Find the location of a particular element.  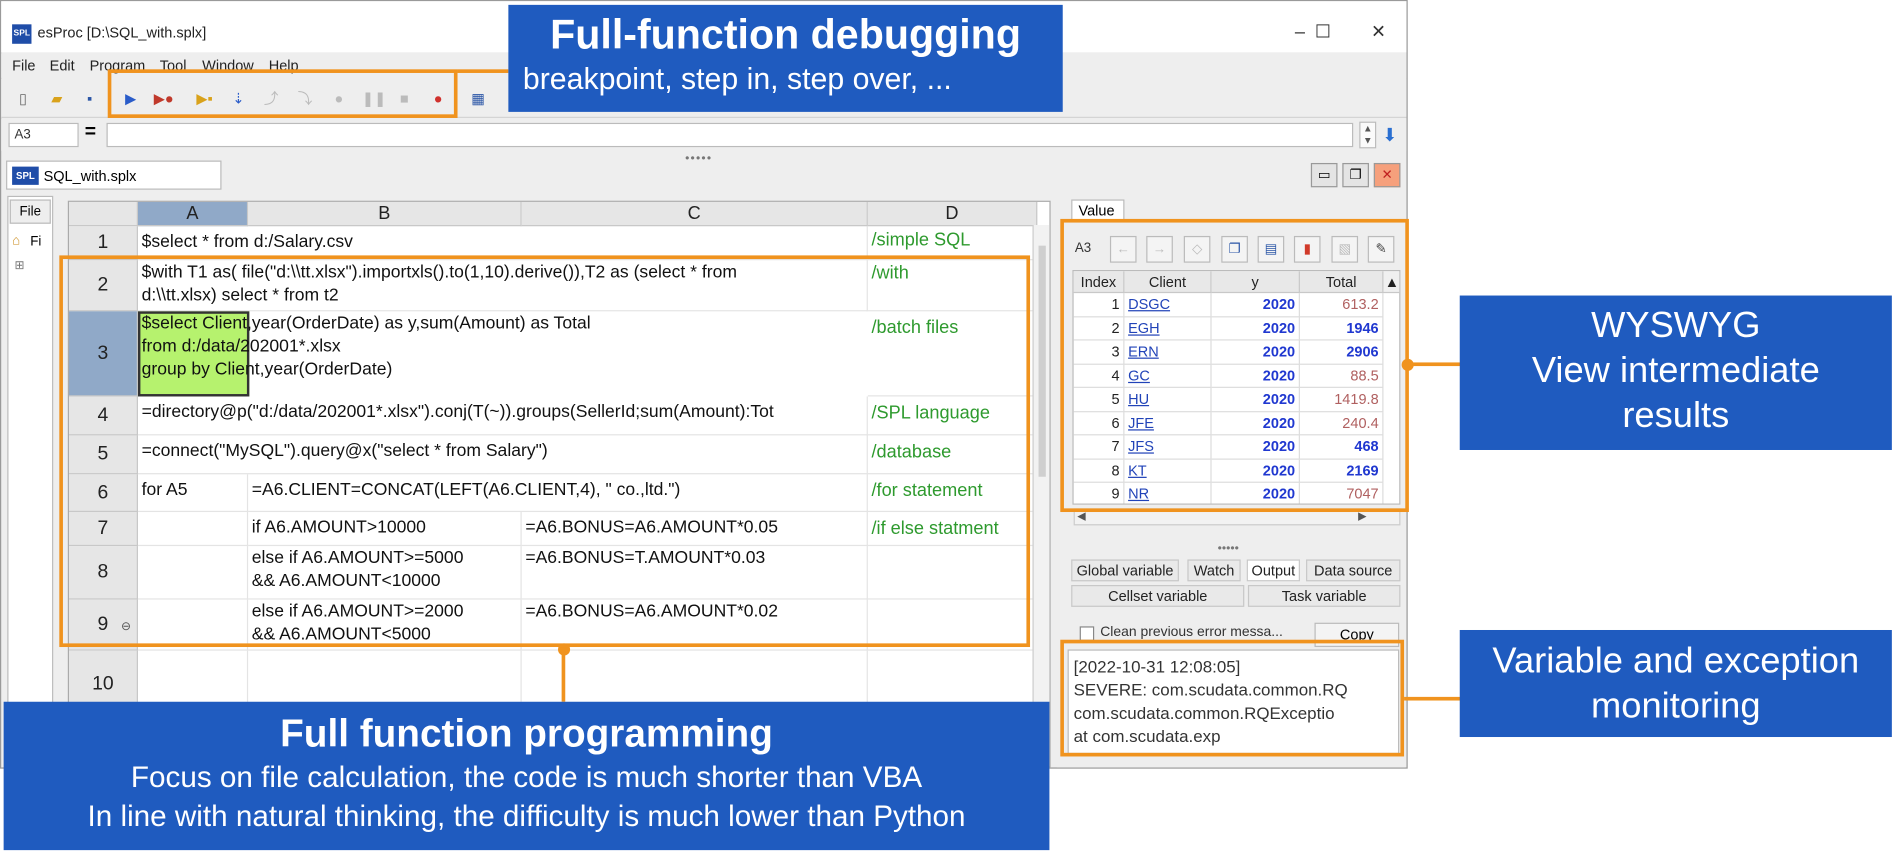

toolbar-highlight is located at coordinates (282, 93).